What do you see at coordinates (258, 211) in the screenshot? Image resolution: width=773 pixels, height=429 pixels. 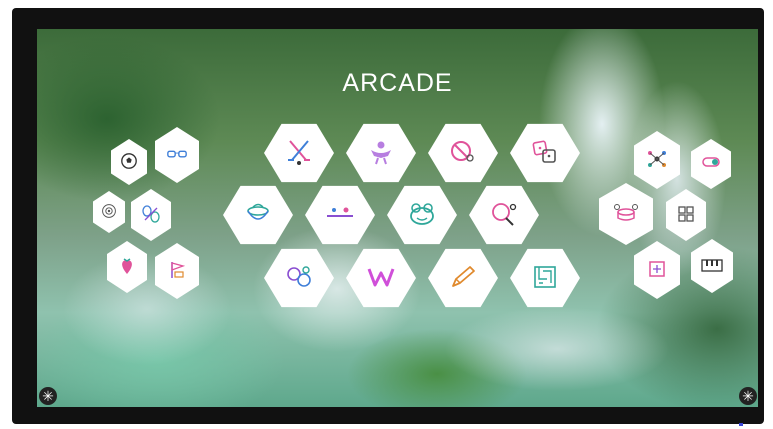 I see `bowl-icon` at bounding box center [258, 211].